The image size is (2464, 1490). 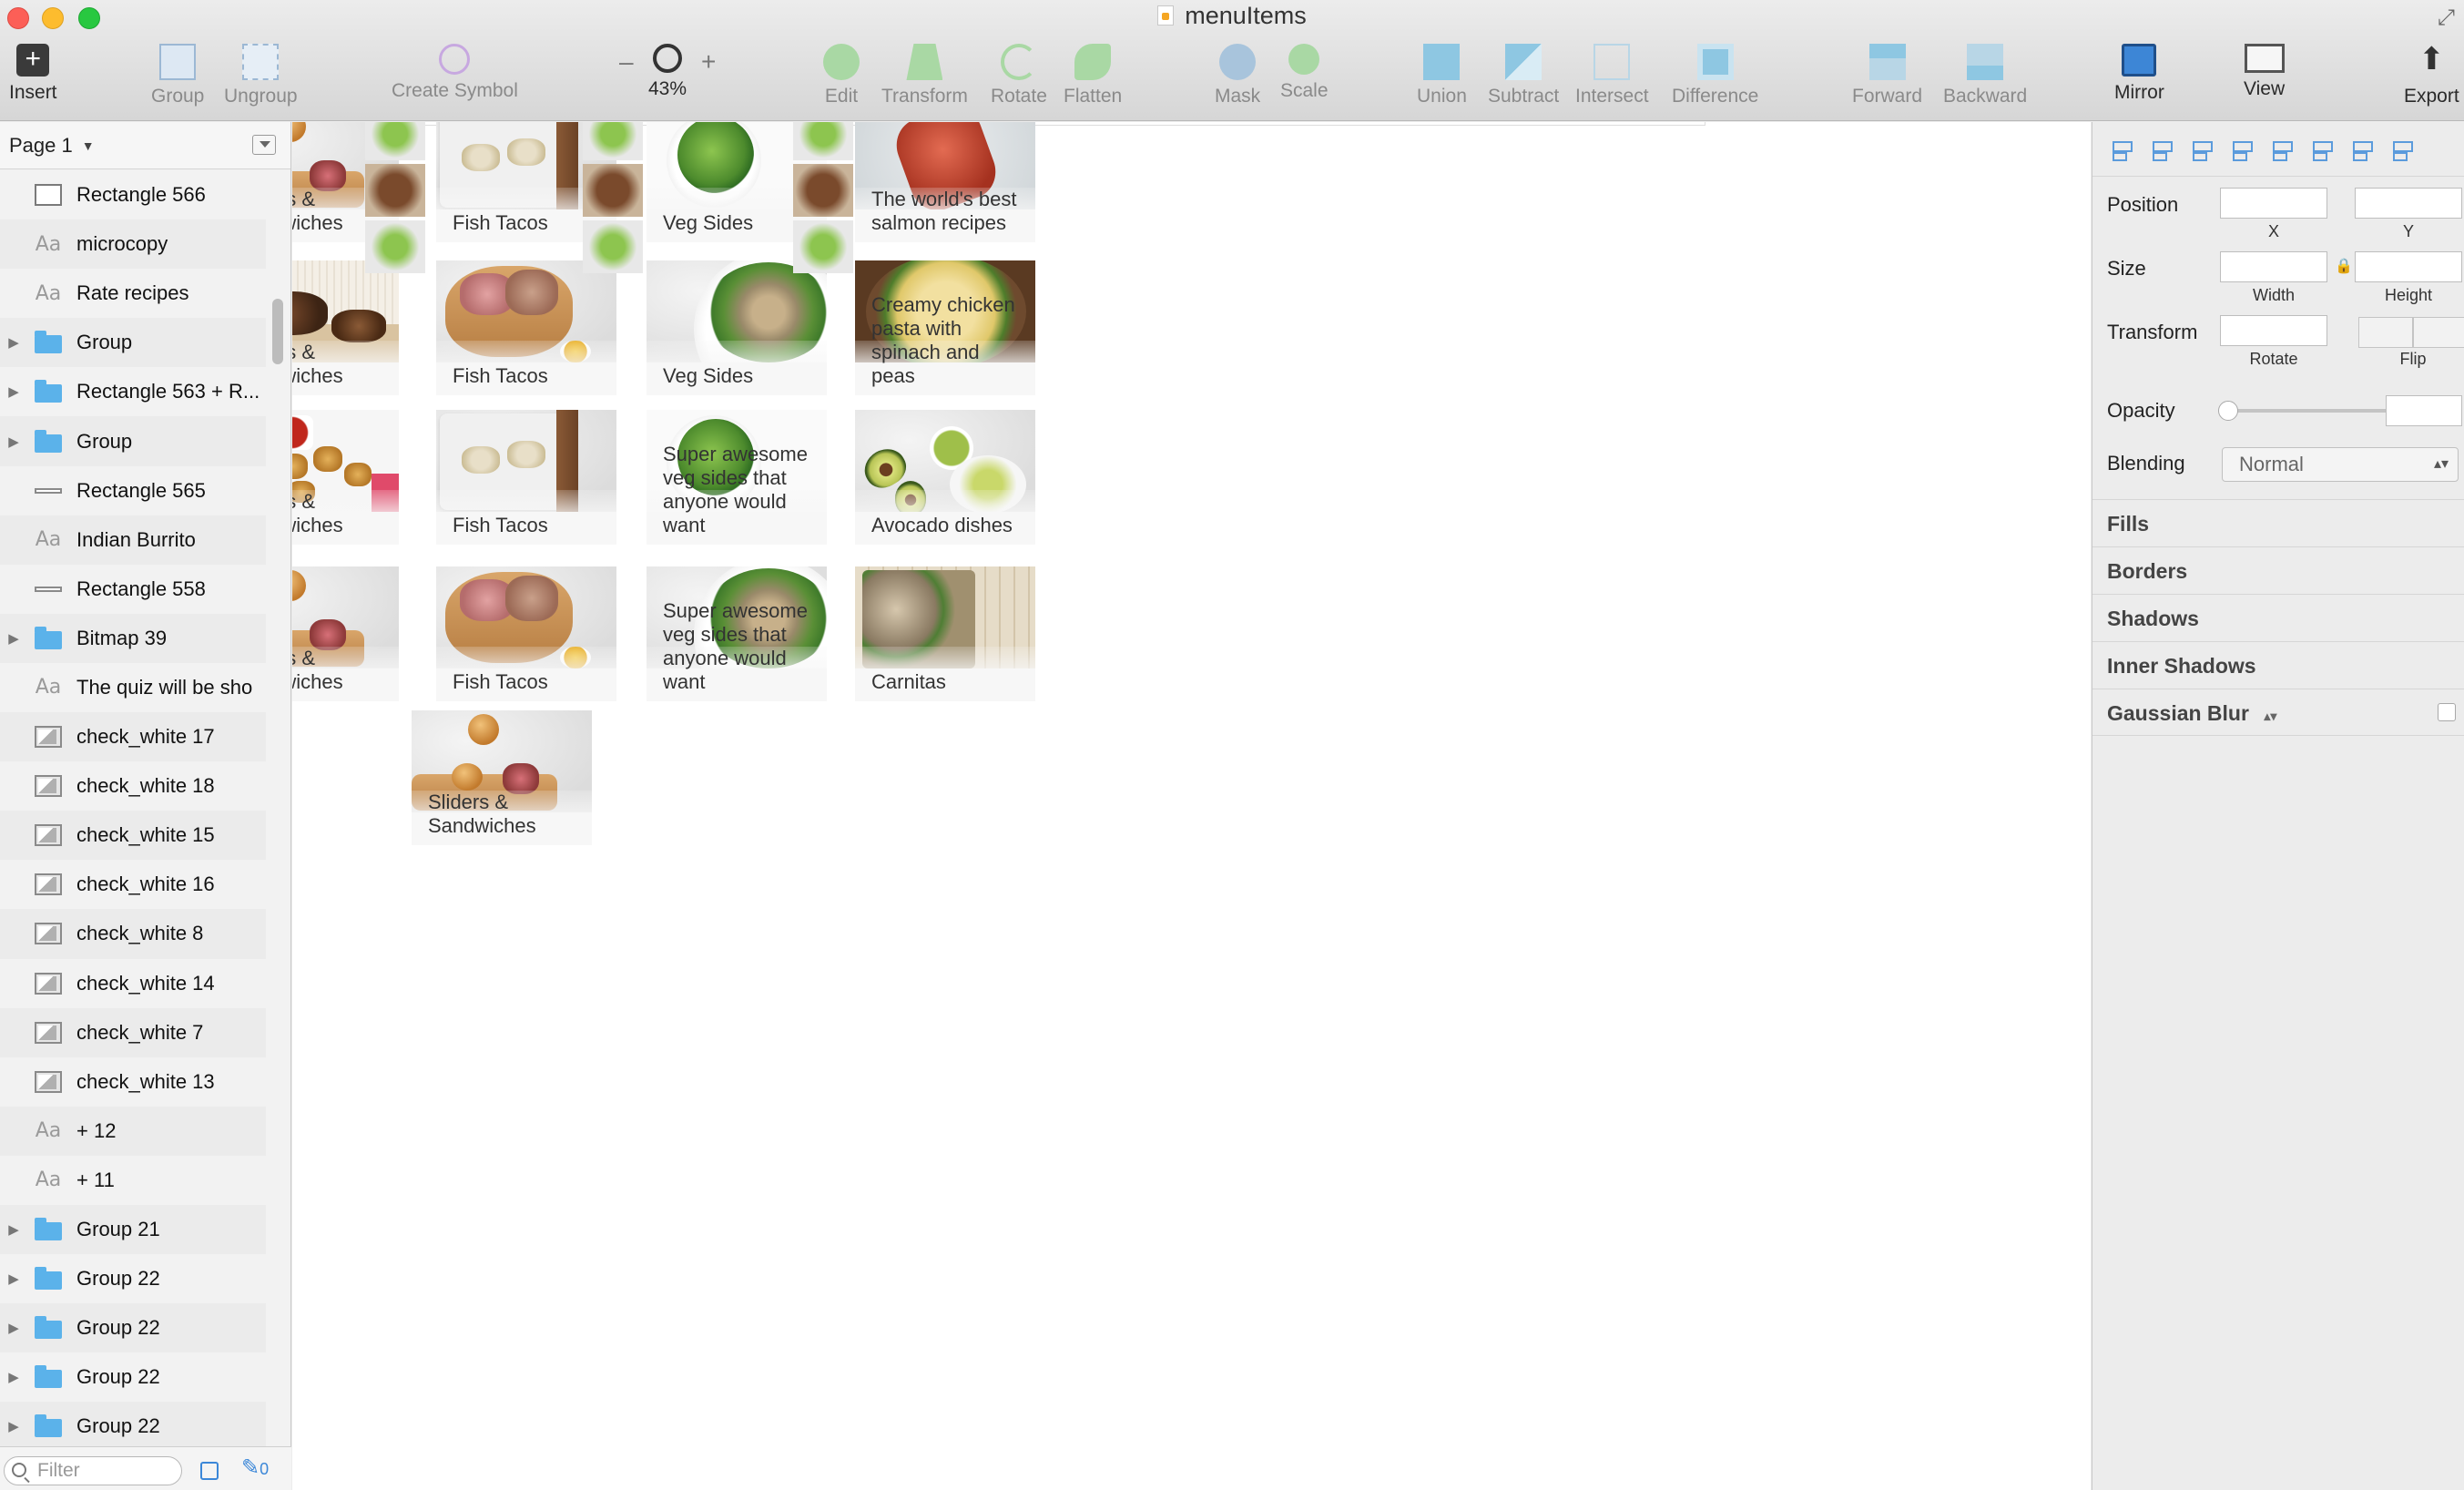 What do you see at coordinates (945, 633) in the screenshot?
I see `menu-card: Carnitas` at bounding box center [945, 633].